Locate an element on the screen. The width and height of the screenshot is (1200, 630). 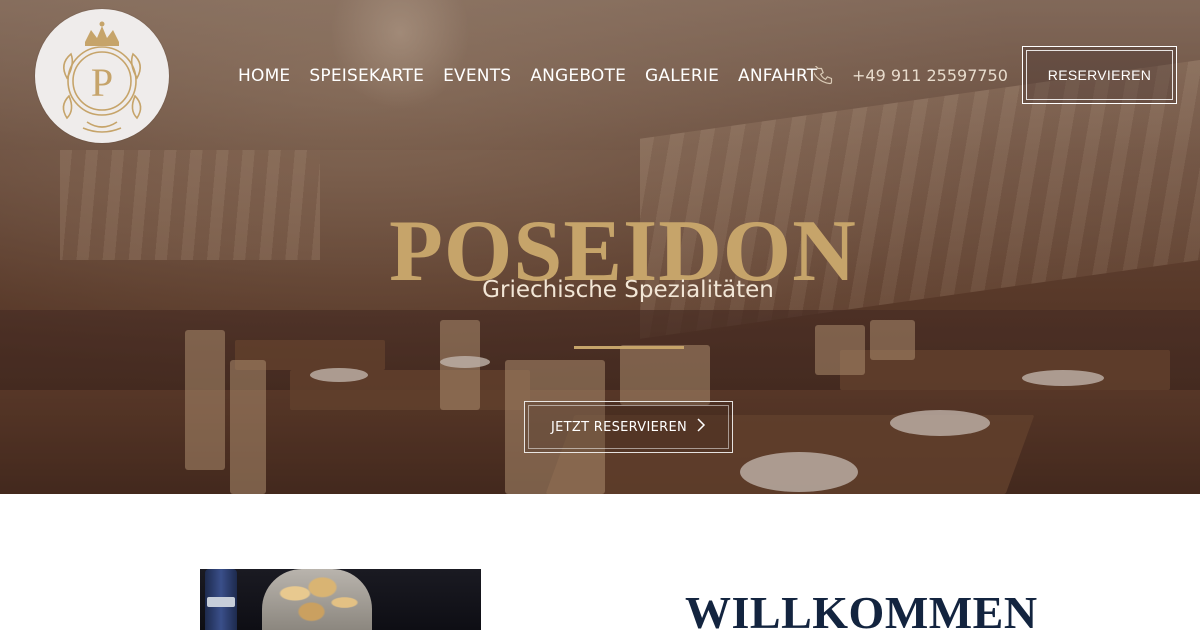
welcome-heading: WILLKOMMEN is located at coordinates (861, 608).